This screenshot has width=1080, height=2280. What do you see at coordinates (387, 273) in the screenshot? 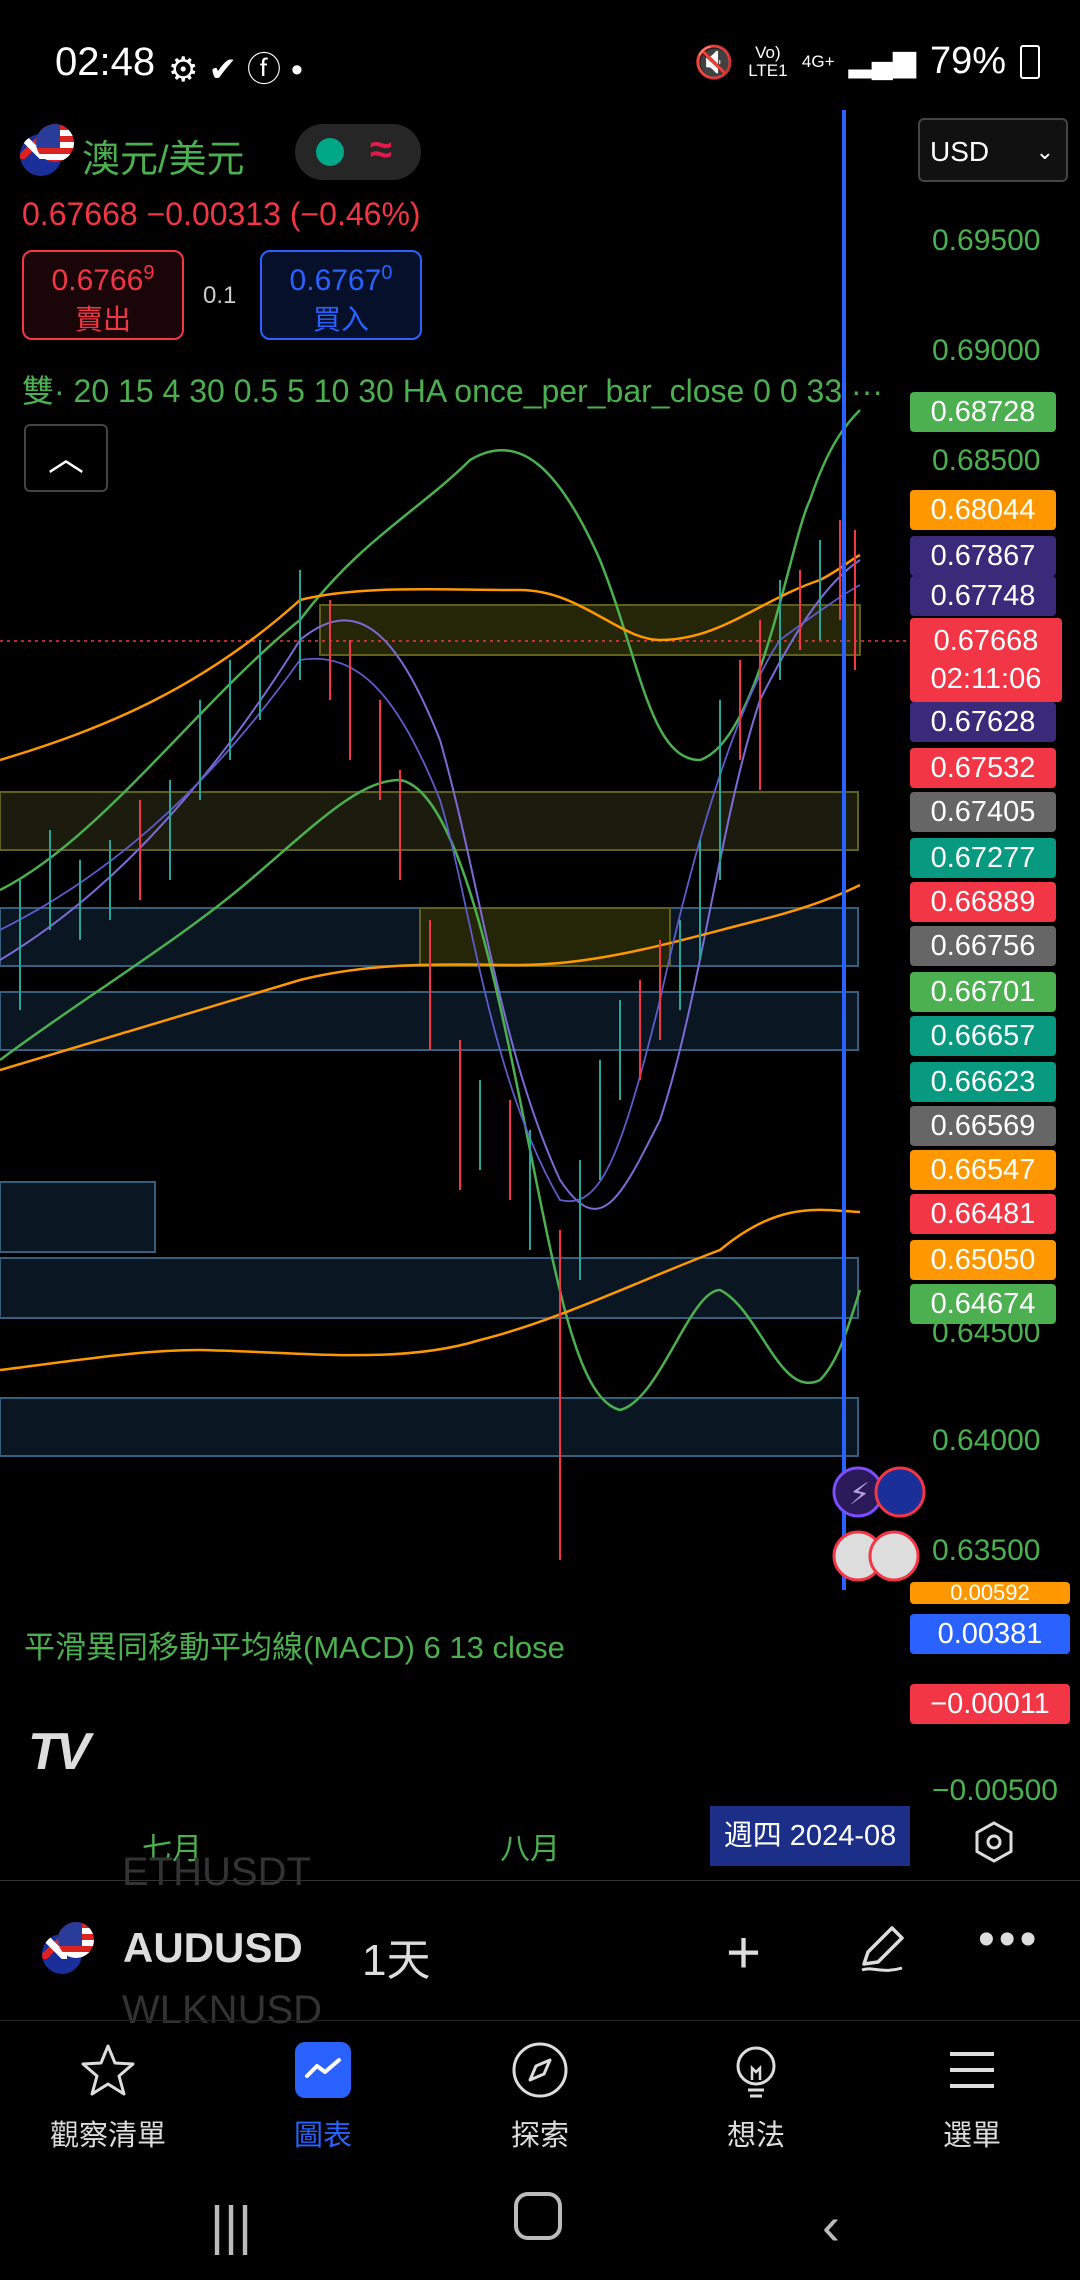
I see `buy-price-pip: 0` at bounding box center [387, 273].